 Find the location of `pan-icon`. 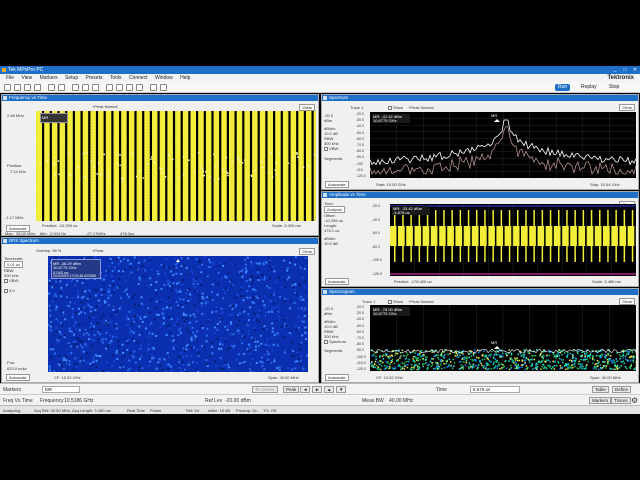

pan-icon is located at coordinates (85, 87).